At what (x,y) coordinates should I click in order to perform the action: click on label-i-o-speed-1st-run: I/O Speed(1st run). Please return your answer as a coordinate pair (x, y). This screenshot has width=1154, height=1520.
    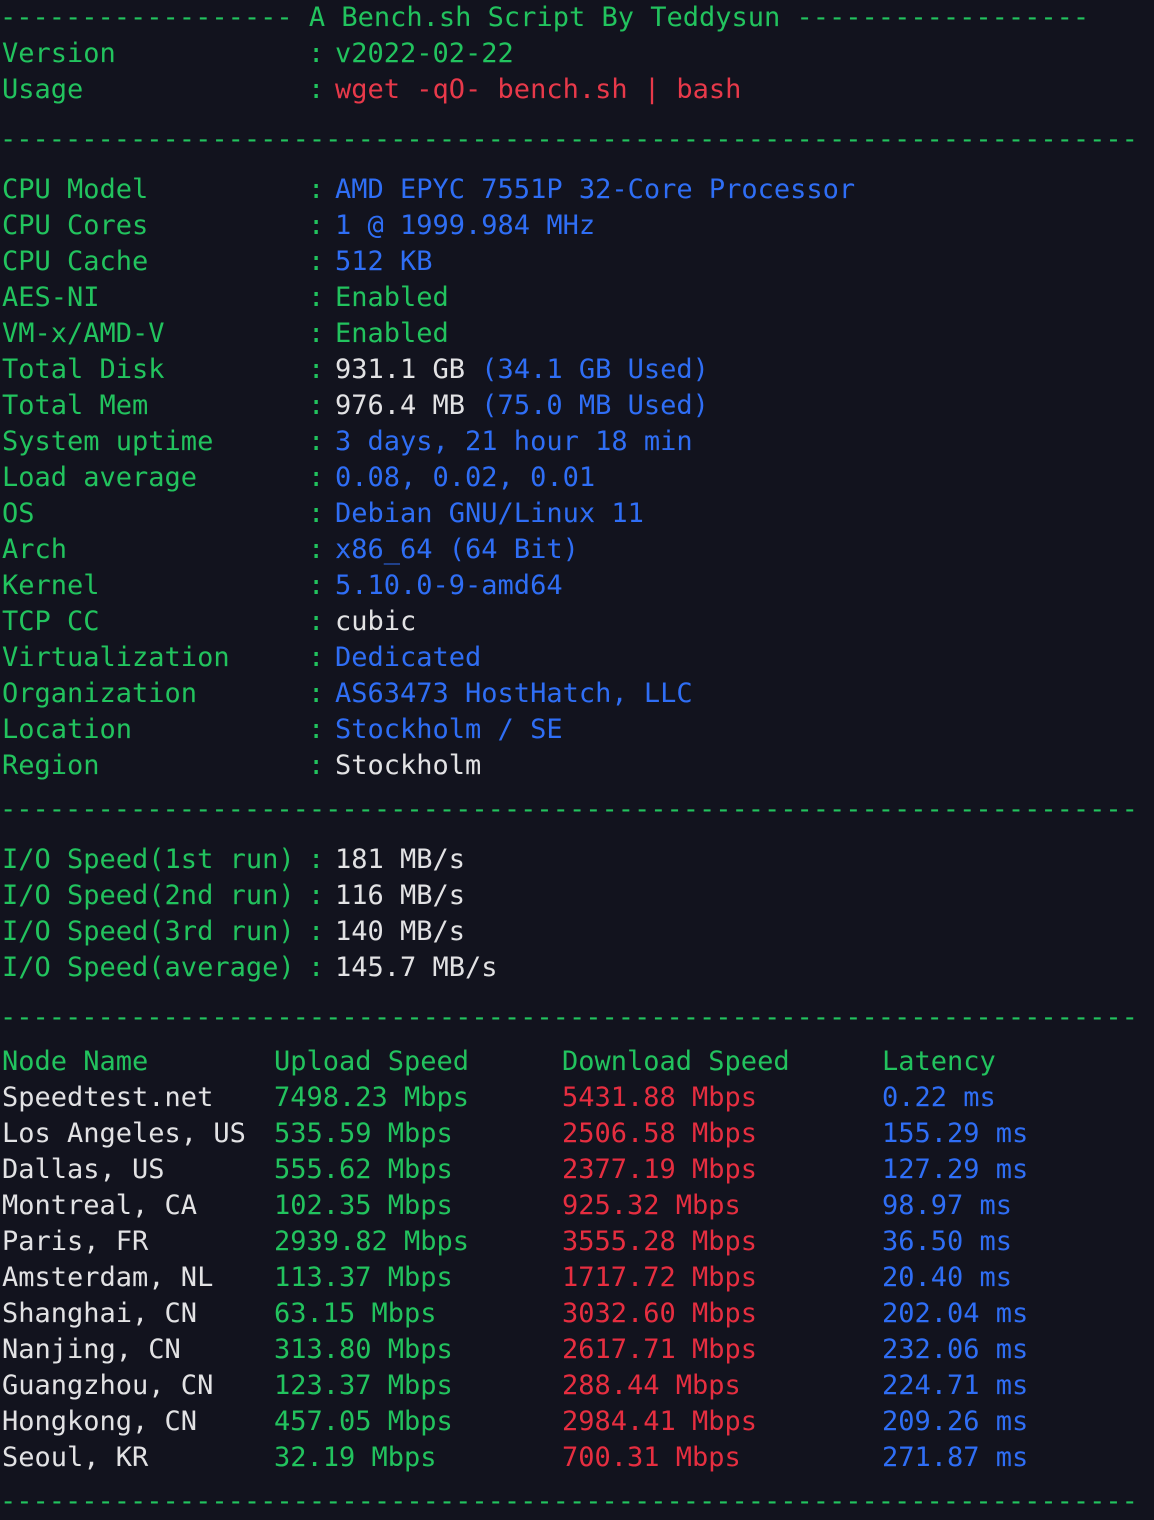
    Looking at the image, I should click on (148, 859).